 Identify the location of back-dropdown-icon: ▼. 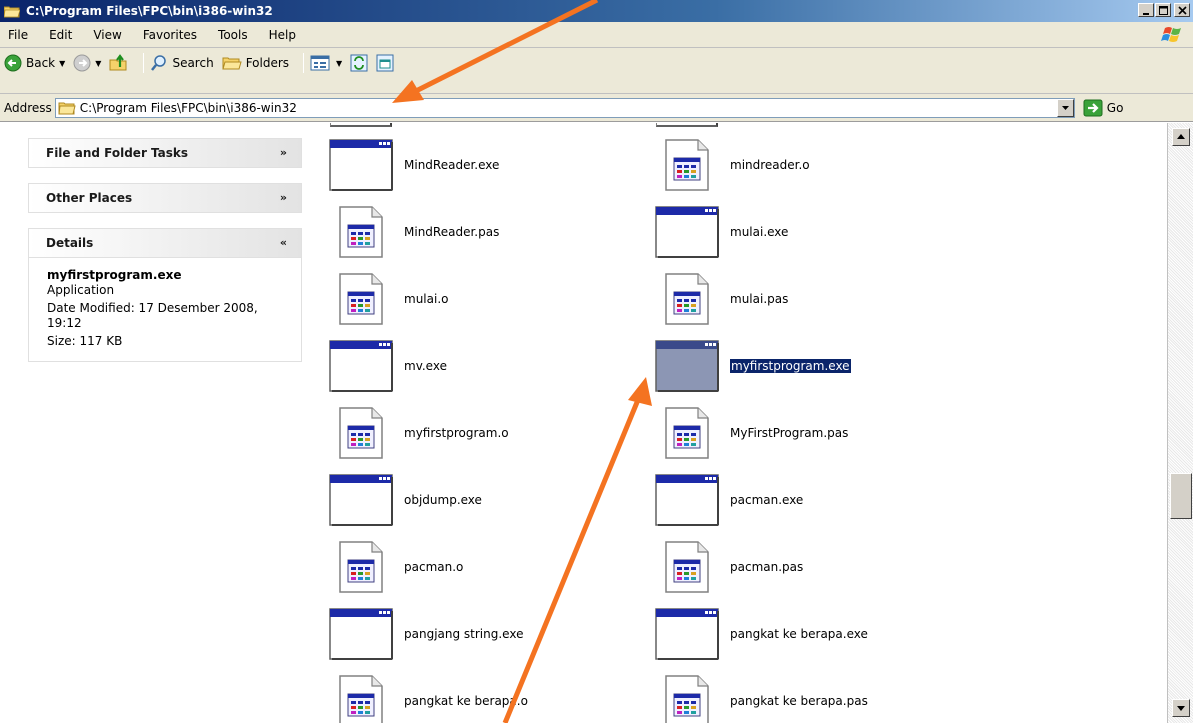
(62, 63).